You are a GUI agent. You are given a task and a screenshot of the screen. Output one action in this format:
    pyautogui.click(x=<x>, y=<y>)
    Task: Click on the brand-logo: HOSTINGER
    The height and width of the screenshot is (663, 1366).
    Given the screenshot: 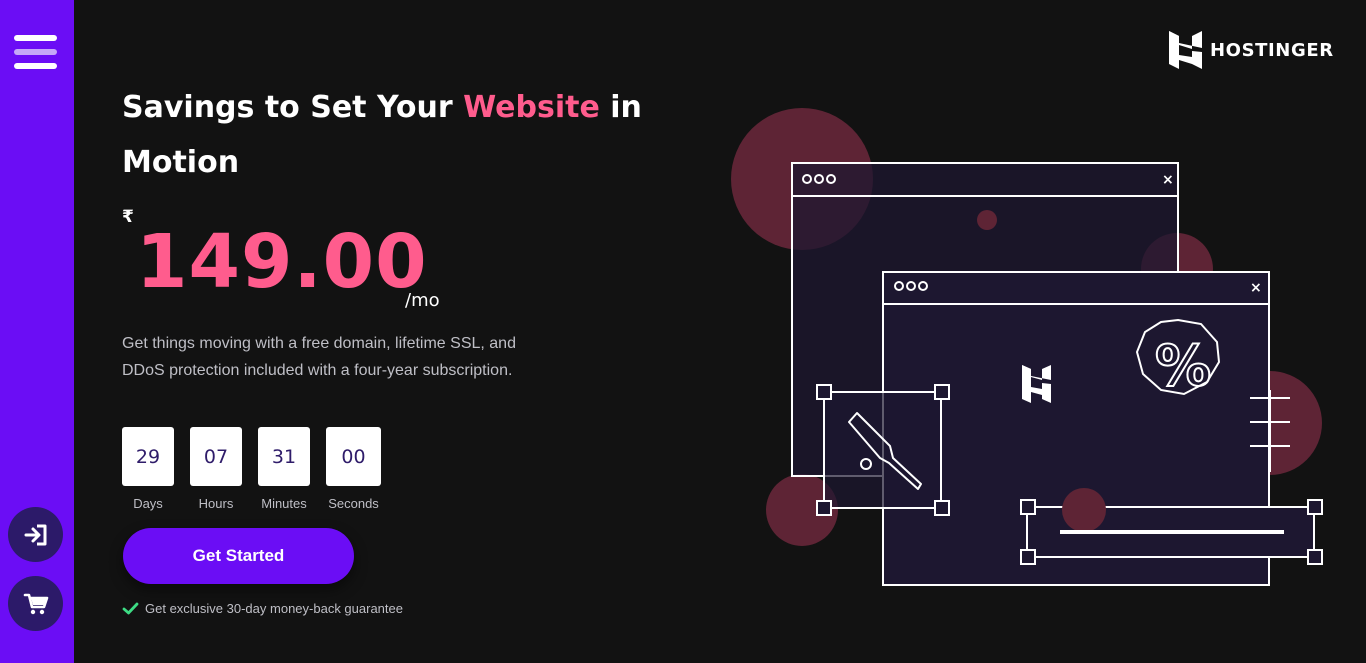 What is the action you would take?
    pyautogui.click(x=1251, y=50)
    